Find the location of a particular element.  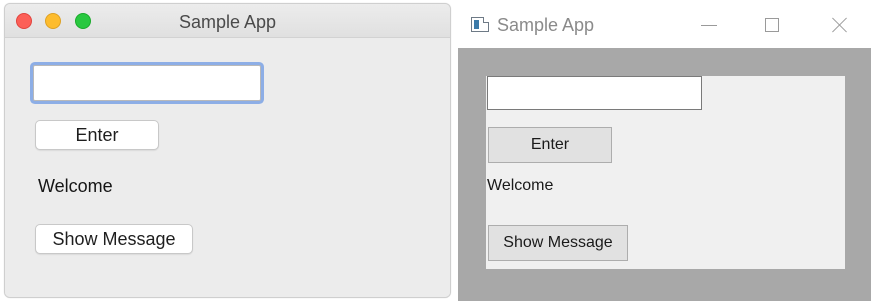

mac-title-bar: Sample App is located at coordinates (227, 21).